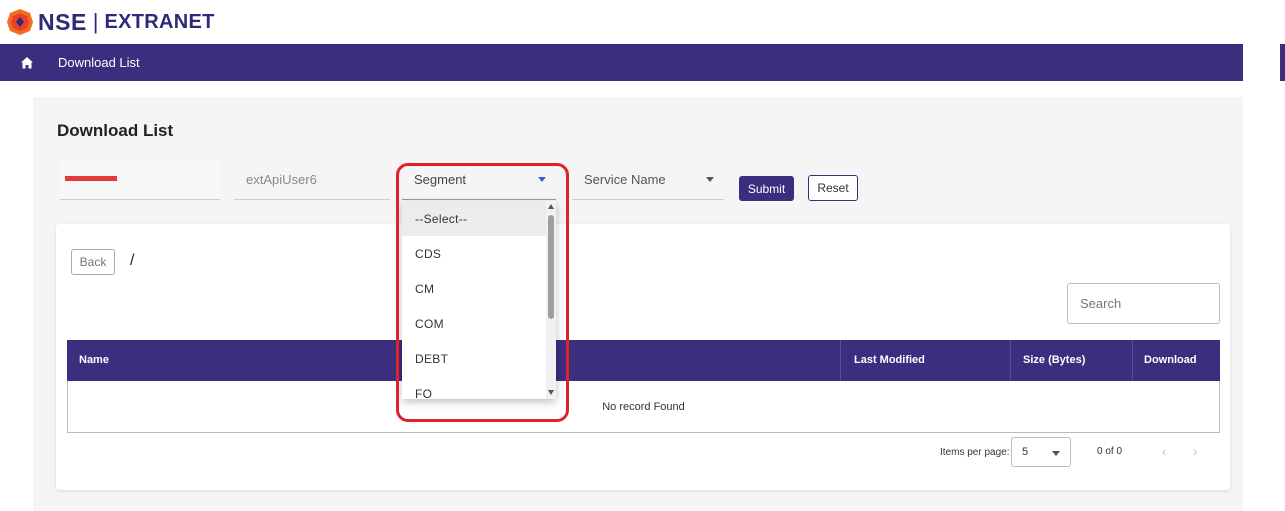  What do you see at coordinates (440, 179) in the screenshot?
I see `segment-select-label: Segment` at bounding box center [440, 179].